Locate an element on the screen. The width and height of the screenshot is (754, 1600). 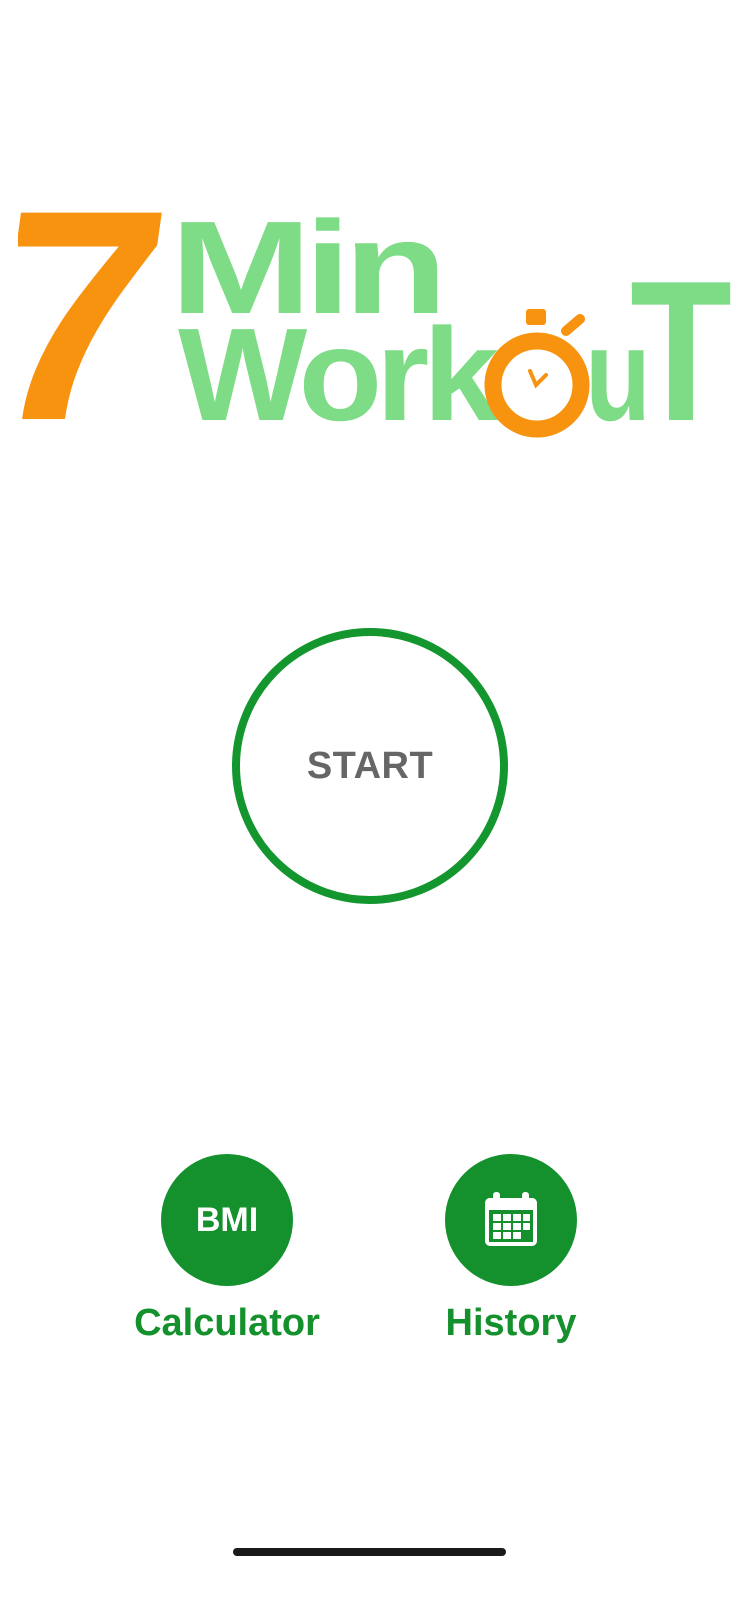
bmi-calculator-label: Calculator is located at coordinates (227, 1323).